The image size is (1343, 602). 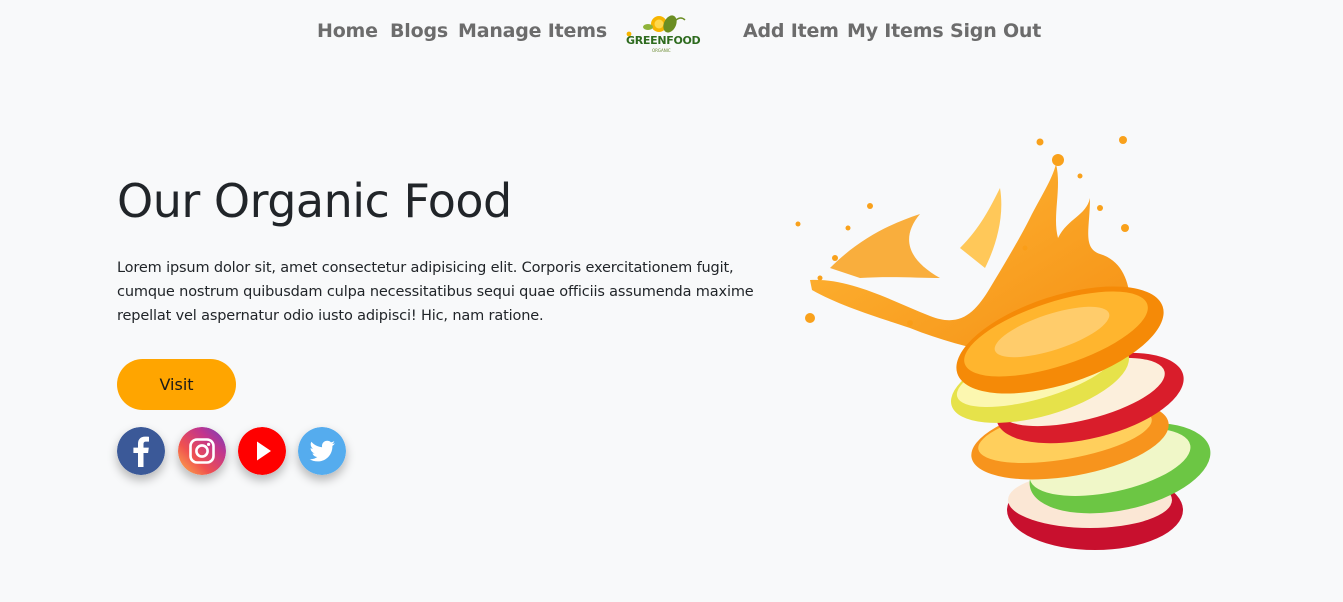 I want to click on brand-logo: GREENFOOD ORGANIC, so click(x=659, y=34).